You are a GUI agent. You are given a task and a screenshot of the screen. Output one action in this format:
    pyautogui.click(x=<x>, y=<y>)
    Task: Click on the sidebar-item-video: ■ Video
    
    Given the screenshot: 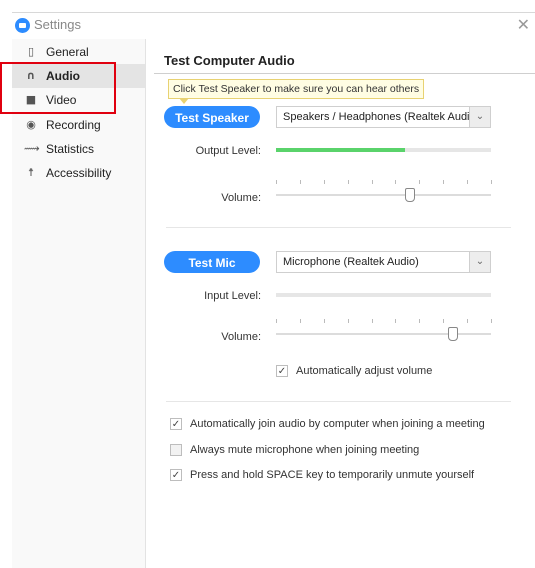 What is the action you would take?
    pyautogui.click(x=78, y=100)
    